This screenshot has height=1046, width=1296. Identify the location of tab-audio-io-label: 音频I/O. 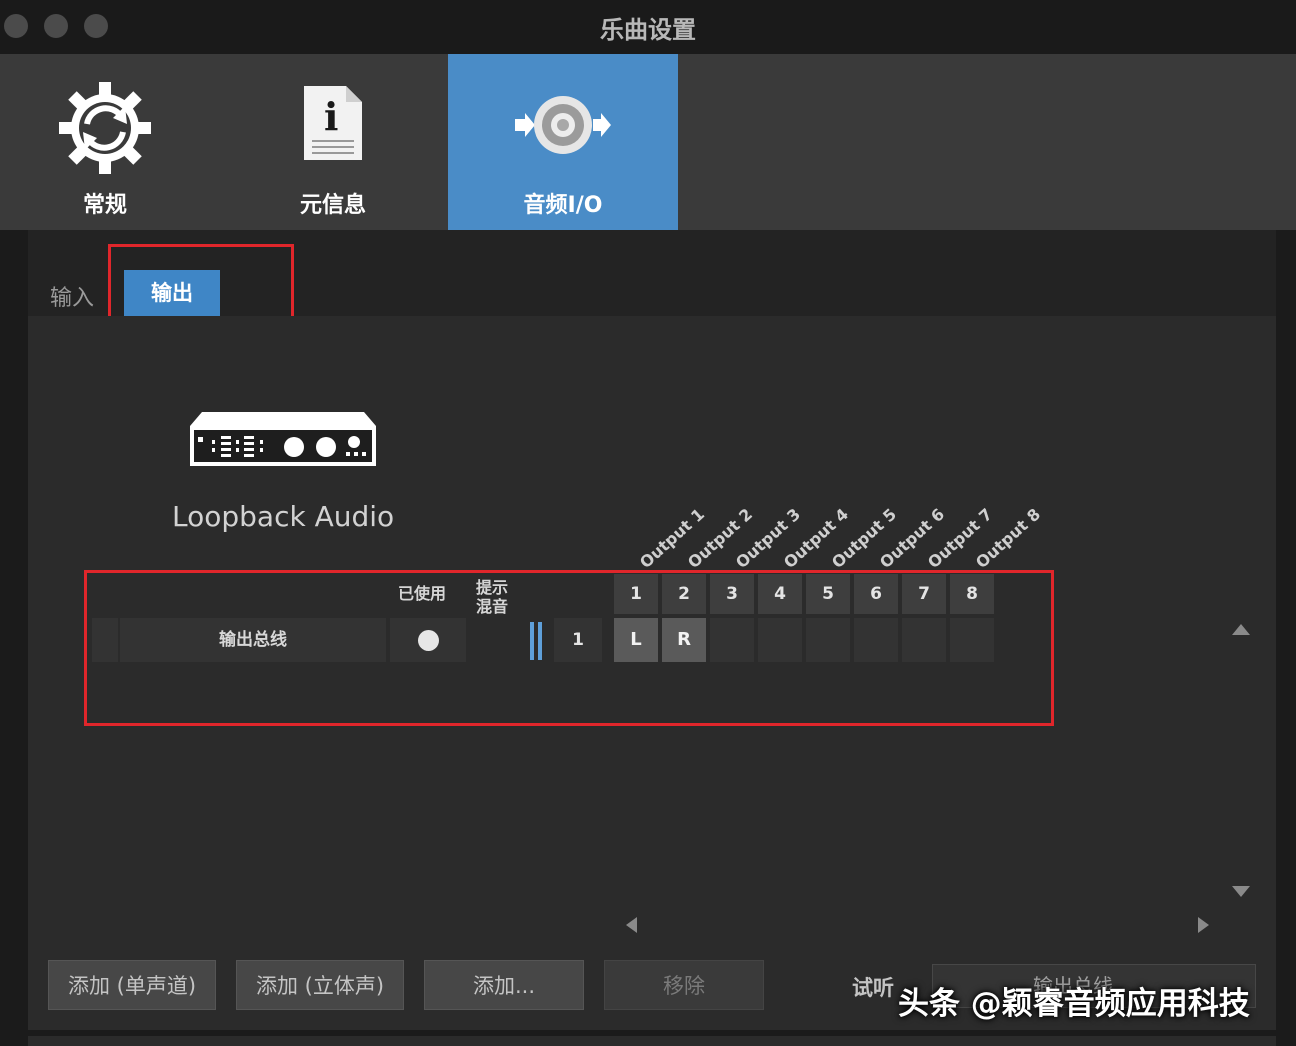
(563, 205).